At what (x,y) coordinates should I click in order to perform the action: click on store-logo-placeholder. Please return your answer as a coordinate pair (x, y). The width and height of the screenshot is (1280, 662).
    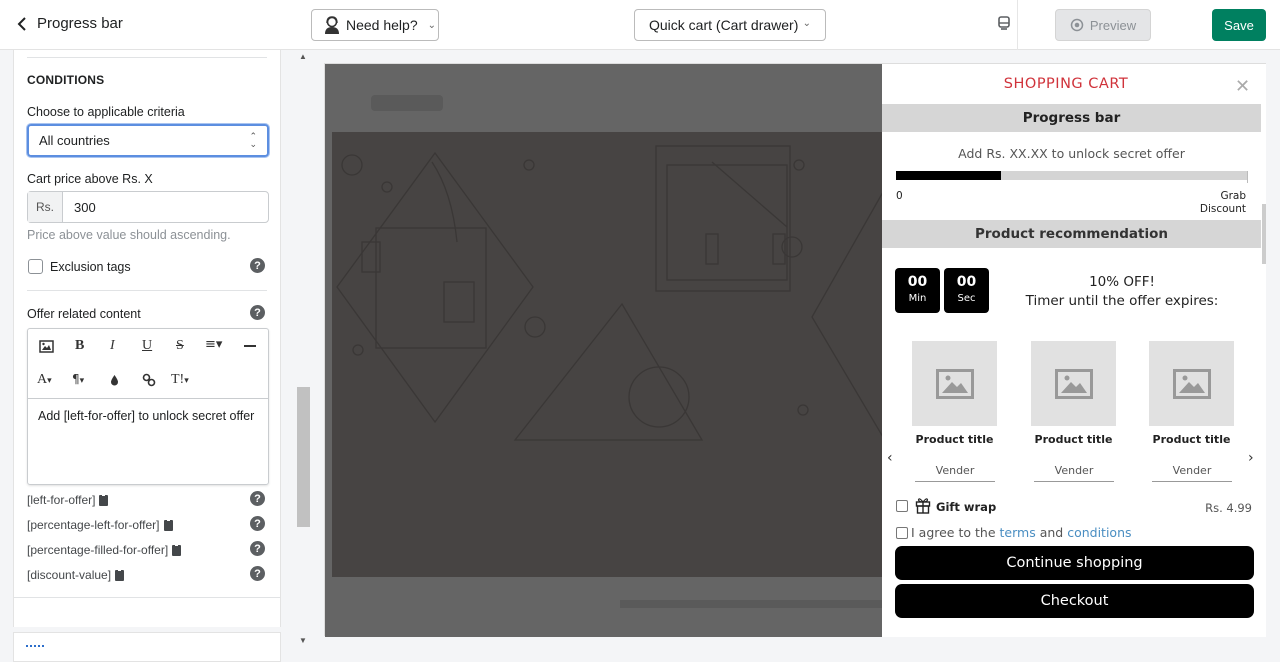
    Looking at the image, I should click on (407, 103).